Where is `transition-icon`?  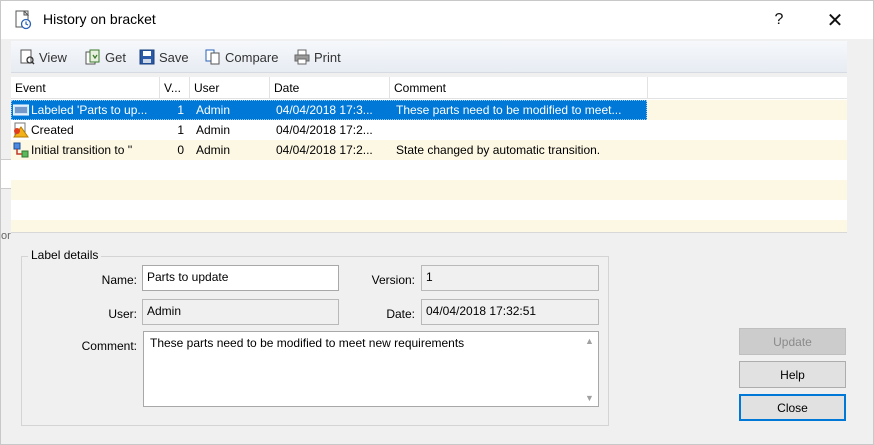 transition-icon is located at coordinates (21, 150).